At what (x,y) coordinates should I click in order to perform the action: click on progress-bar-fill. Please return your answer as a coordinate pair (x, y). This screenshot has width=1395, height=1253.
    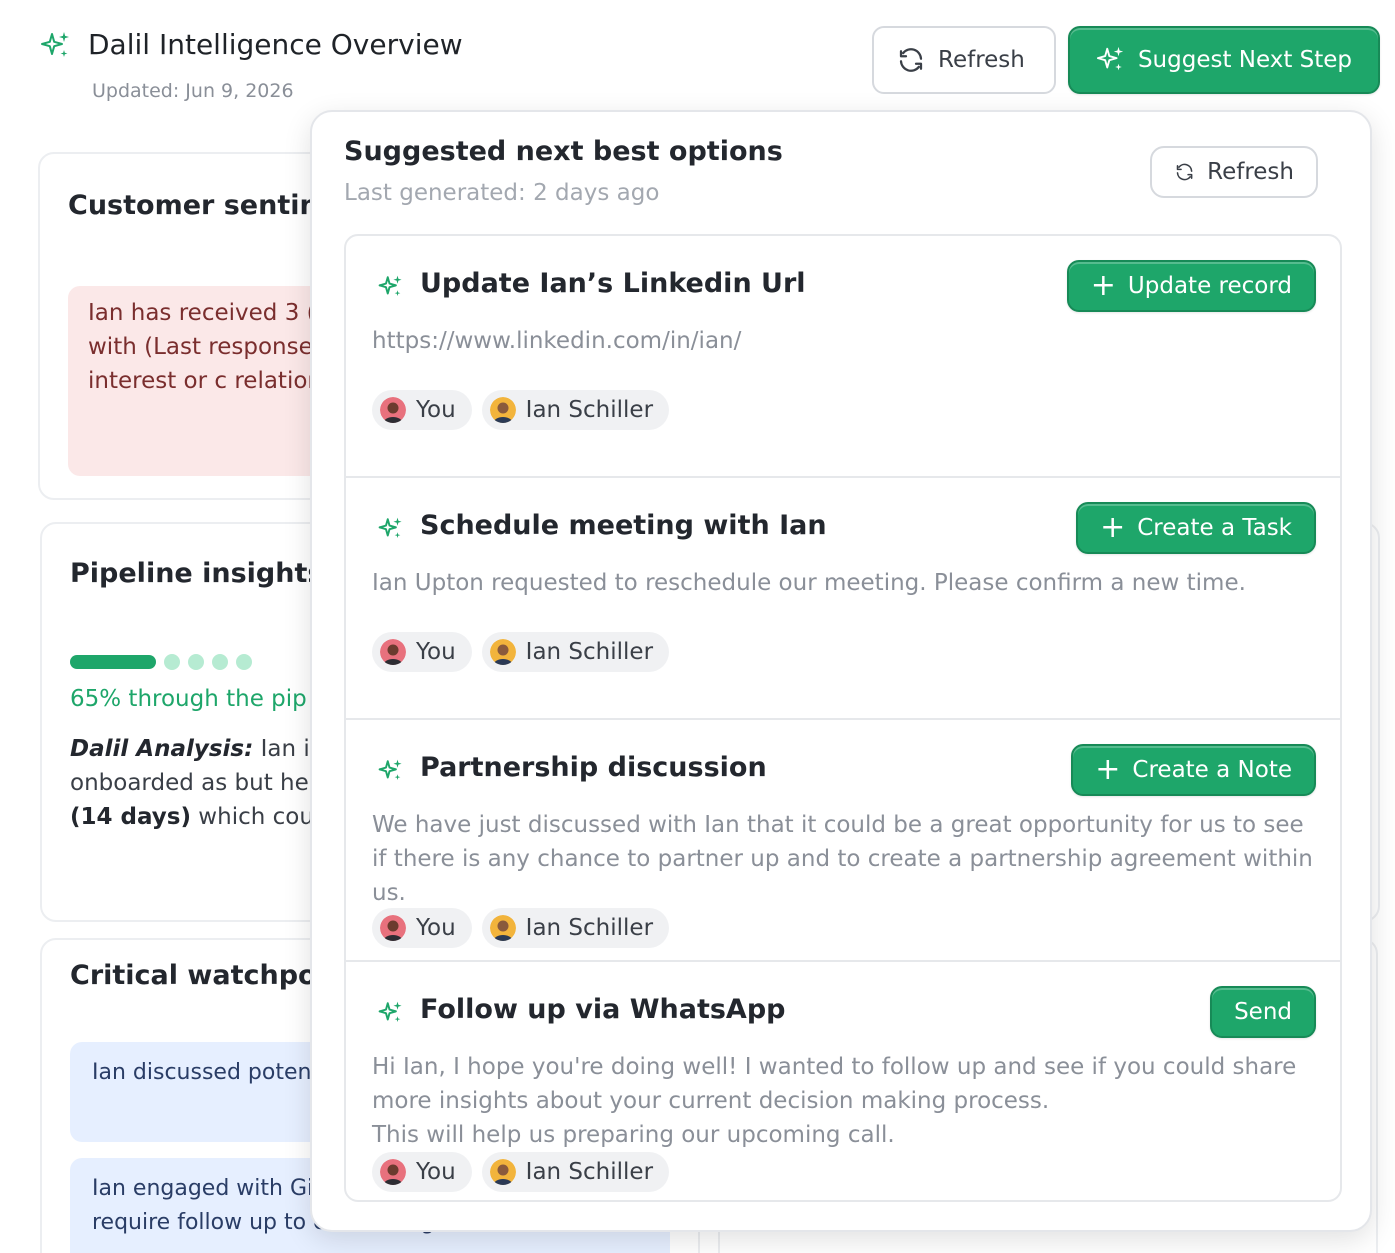
    Looking at the image, I should click on (113, 662).